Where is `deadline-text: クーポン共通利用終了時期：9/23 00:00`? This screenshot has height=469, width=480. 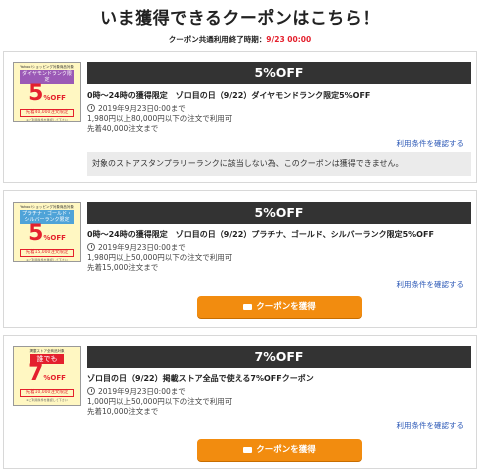 deadline-text: クーポン共通利用終了時期：9/23 00:00 is located at coordinates (240, 39).